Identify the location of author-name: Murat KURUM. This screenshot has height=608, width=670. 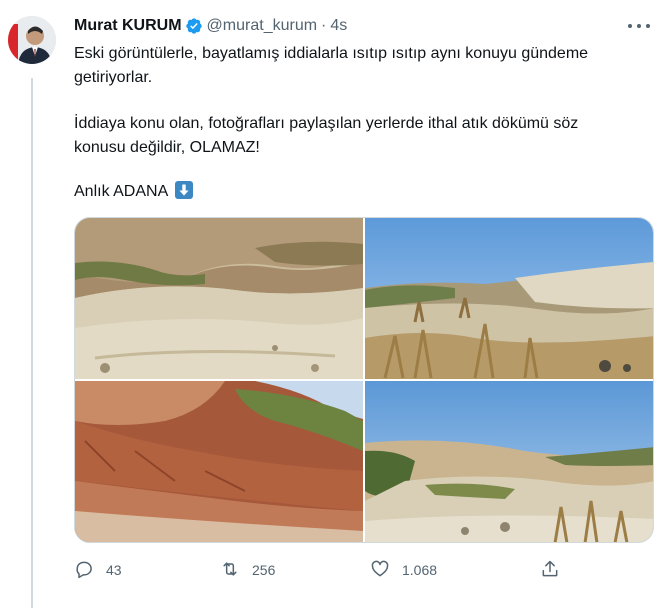
(128, 26).